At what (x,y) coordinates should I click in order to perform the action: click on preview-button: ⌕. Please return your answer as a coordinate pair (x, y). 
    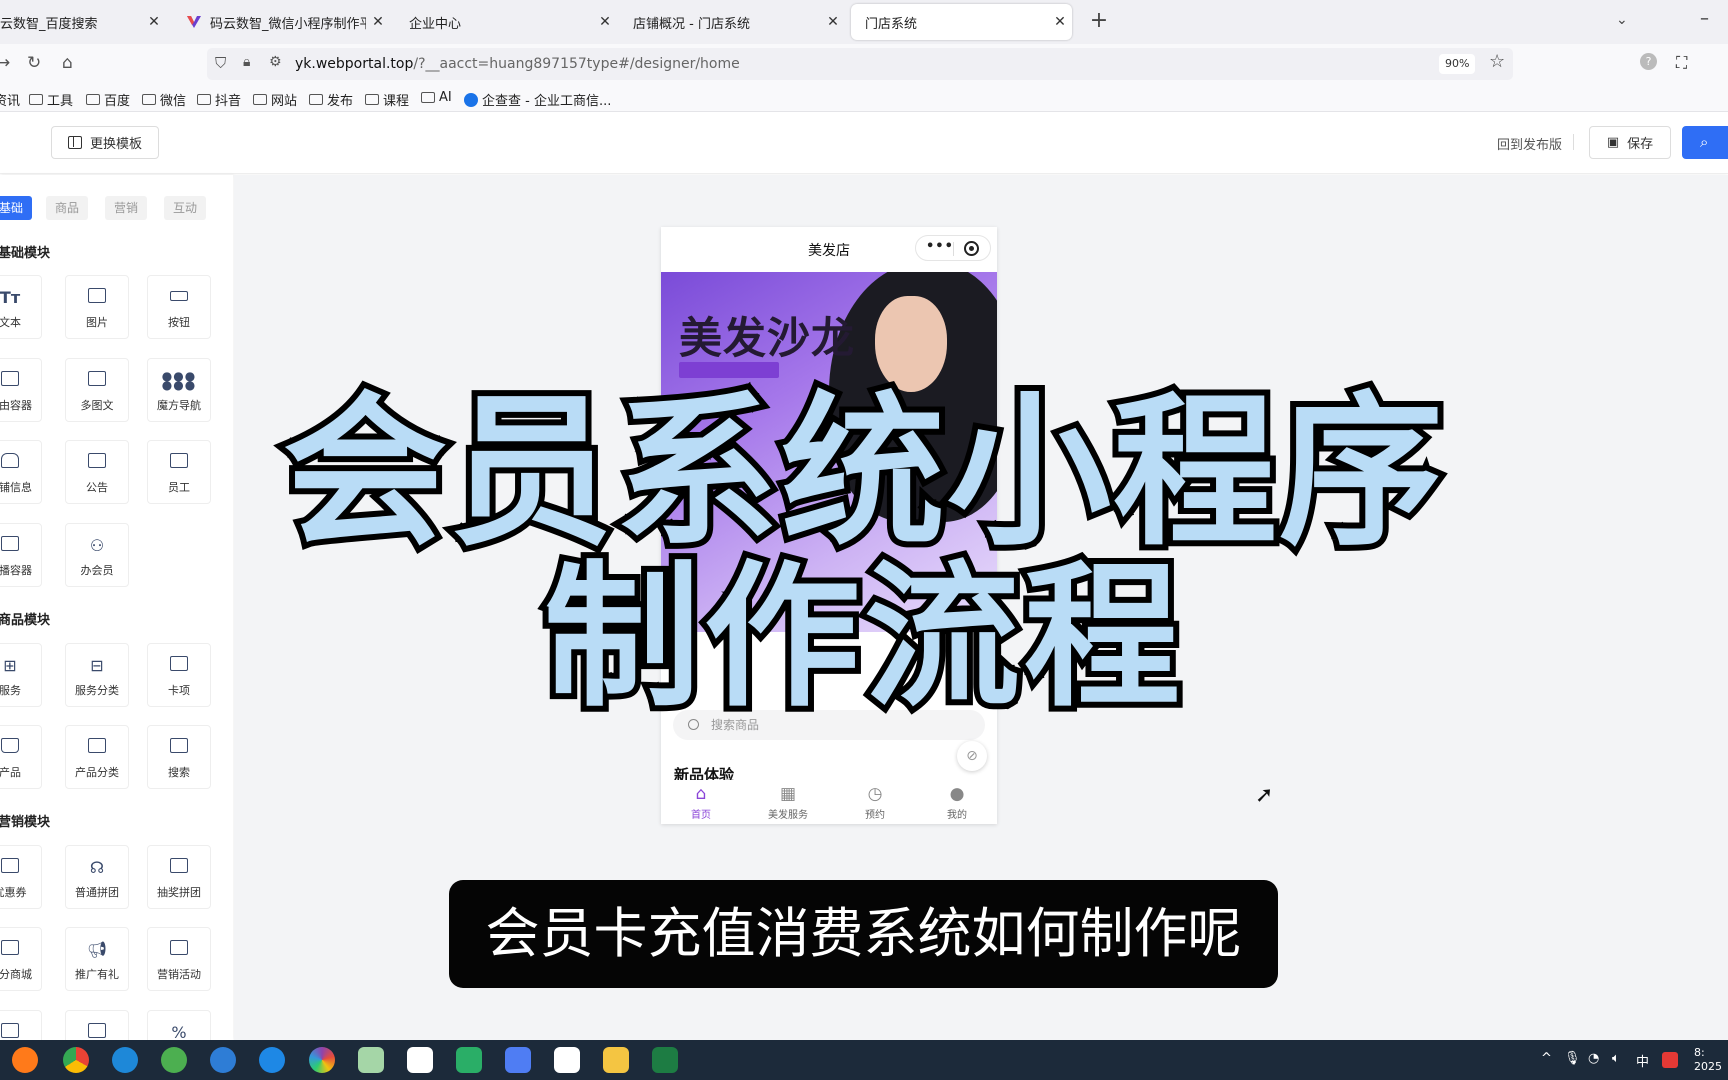
    Looking at the image, I should click on (1705, 142).